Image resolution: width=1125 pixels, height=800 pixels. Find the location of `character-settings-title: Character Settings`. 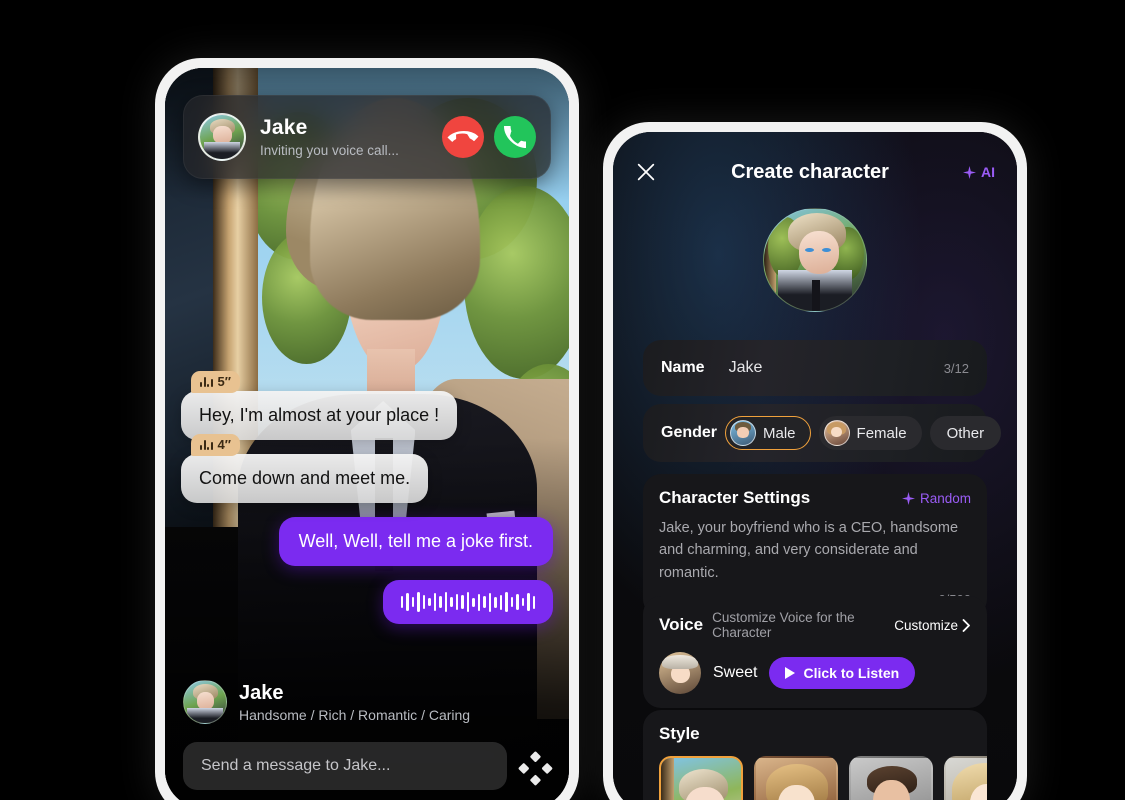

character-settings-title: Character Settings is located at coordinates (735, 497).